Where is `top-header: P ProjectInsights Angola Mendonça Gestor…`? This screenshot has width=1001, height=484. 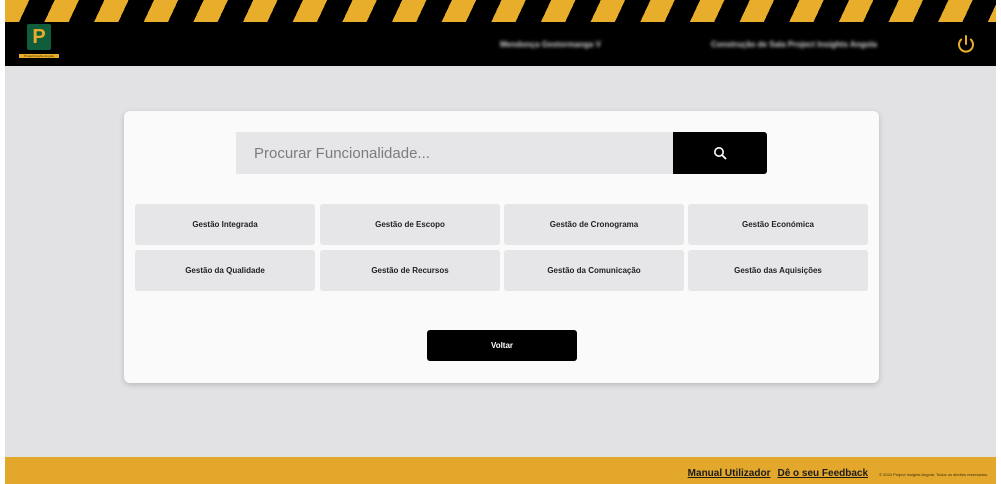
top-header: P ProjectInsights Angola Mendonça Gestor… is located at coordinates (500, 33).